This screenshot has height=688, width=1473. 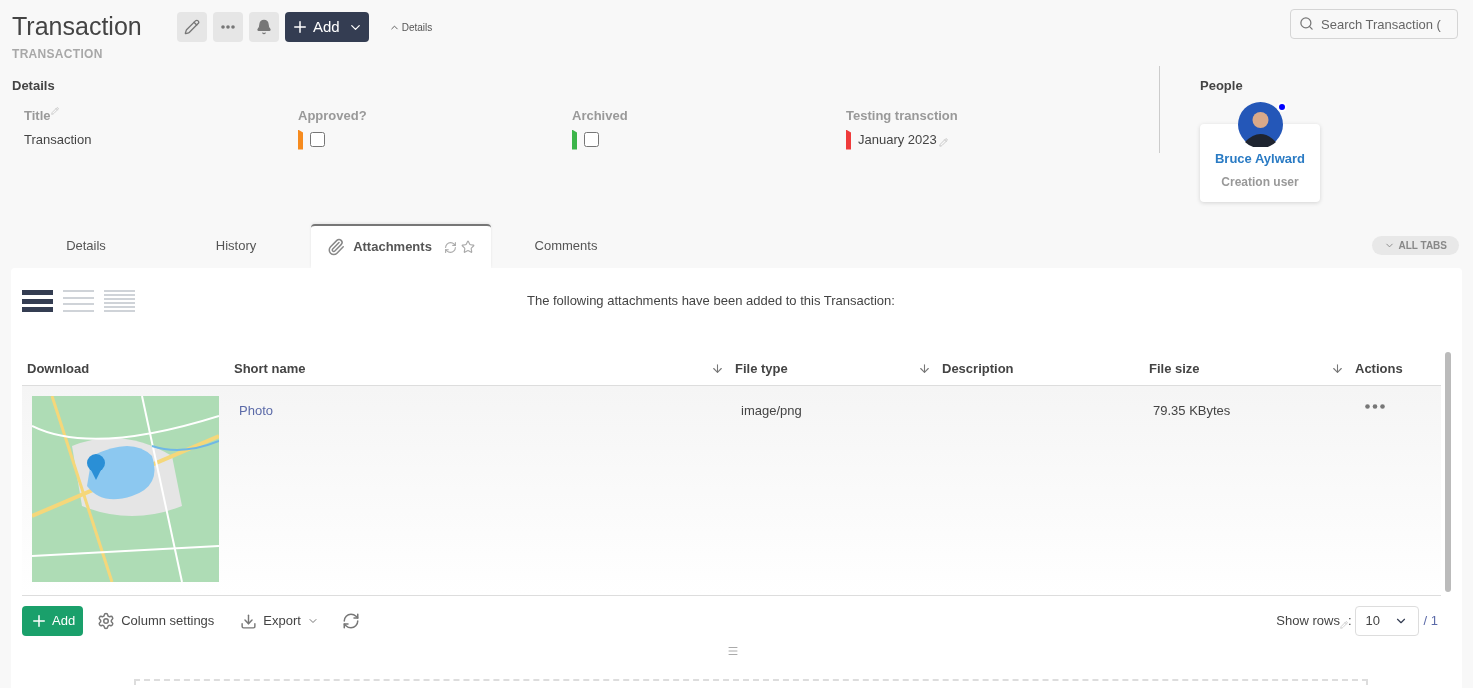 I want to click on file-link: Photo, so click(x=256, y=410).